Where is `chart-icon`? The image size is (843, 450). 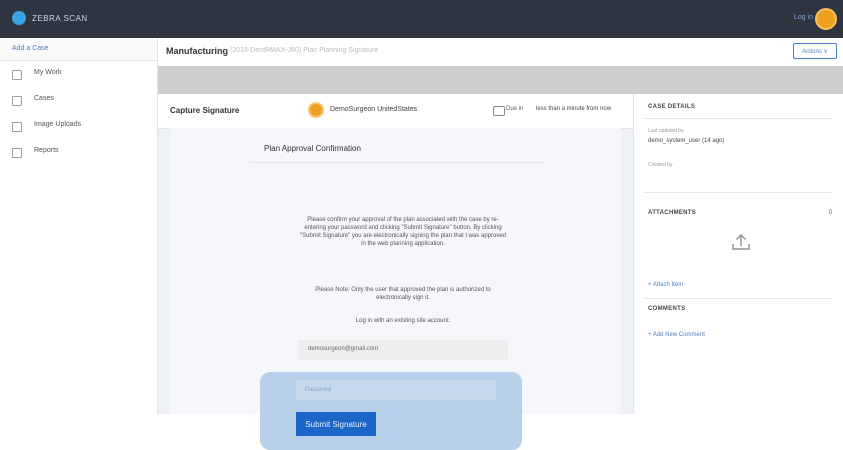
chart-icon is located at coordinates (17, 153).